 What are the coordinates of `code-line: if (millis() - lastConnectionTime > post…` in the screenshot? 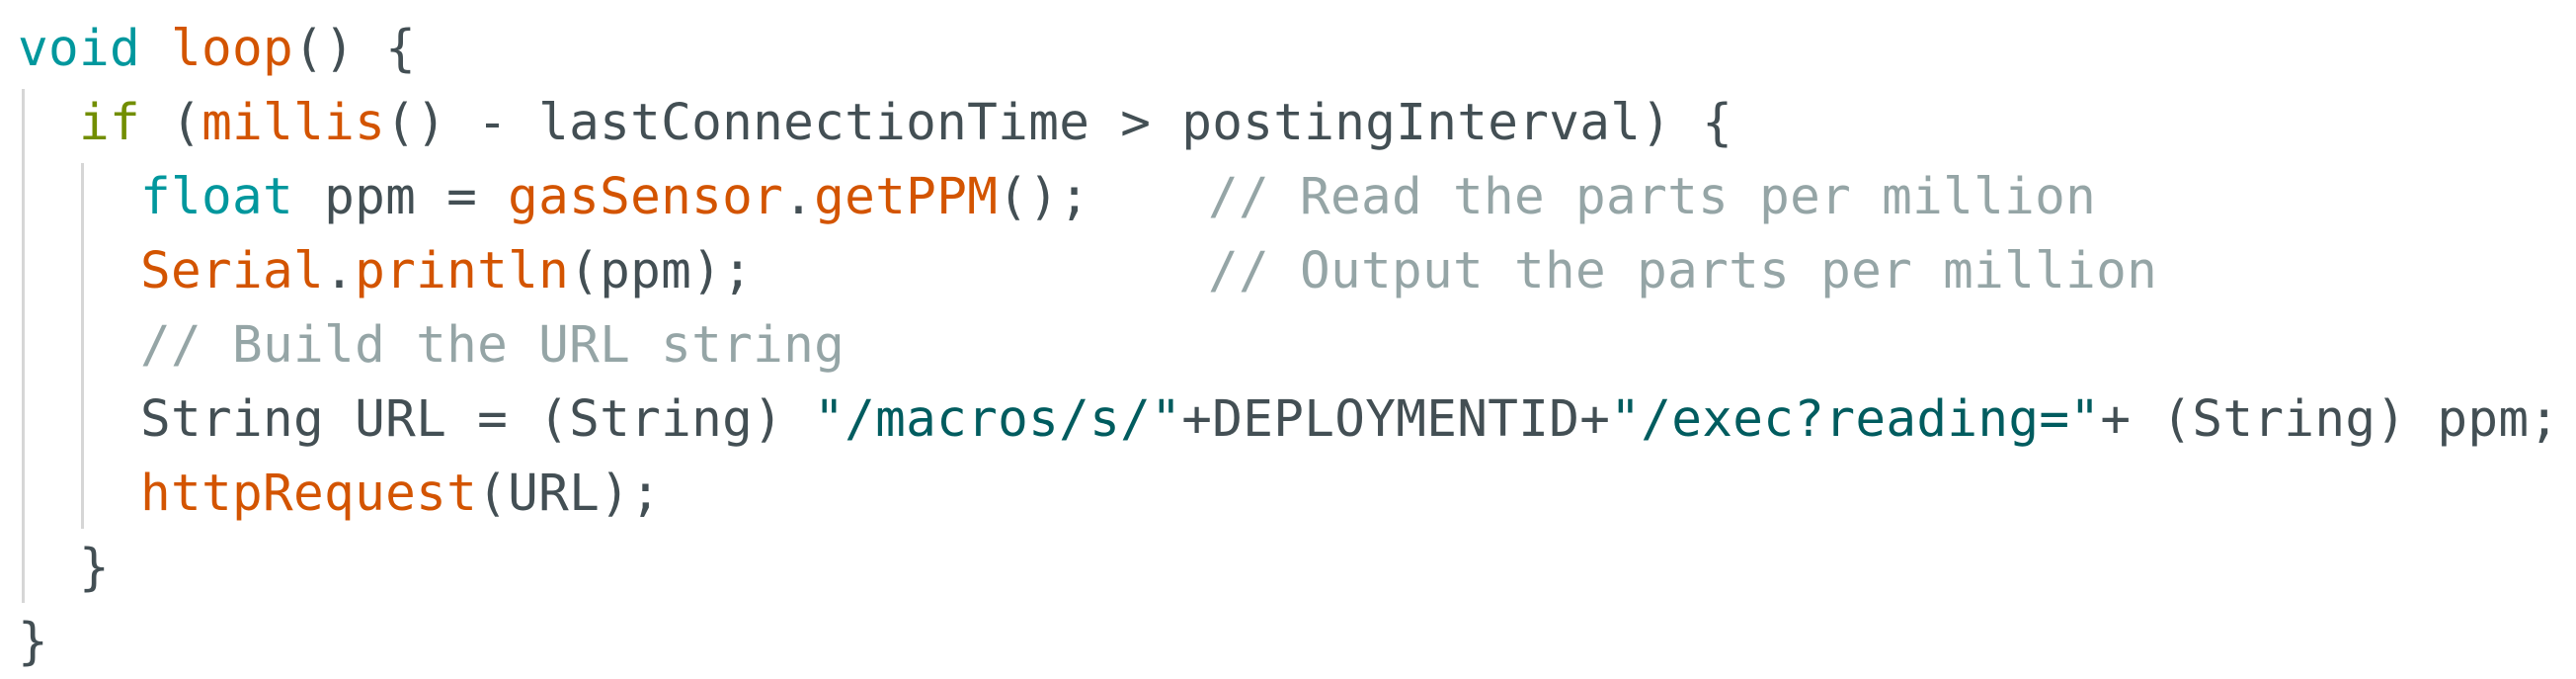 It's located at (875, 123).